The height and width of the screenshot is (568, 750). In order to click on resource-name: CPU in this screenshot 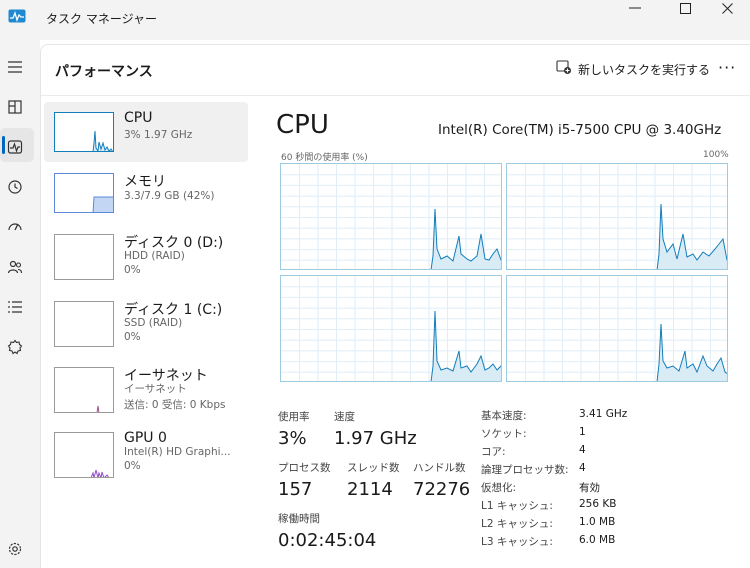, I will do `click(138, 118)`.